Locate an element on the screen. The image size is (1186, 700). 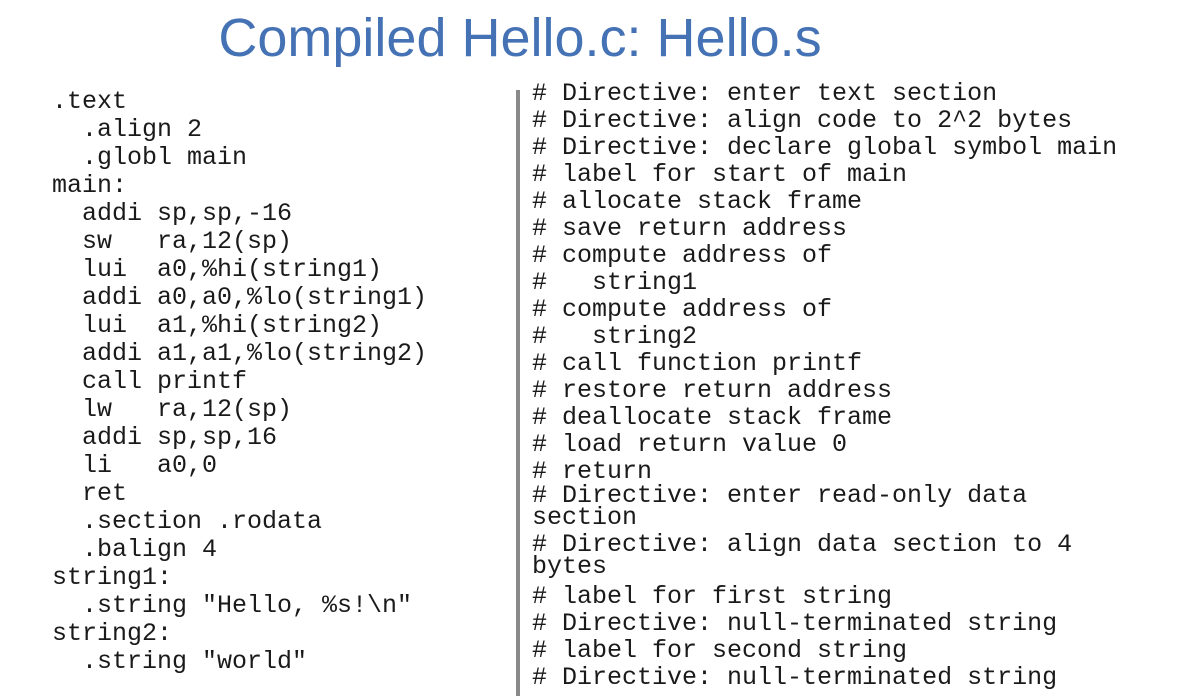
comment-line: # call function printf is located at coordinates (697, 363).